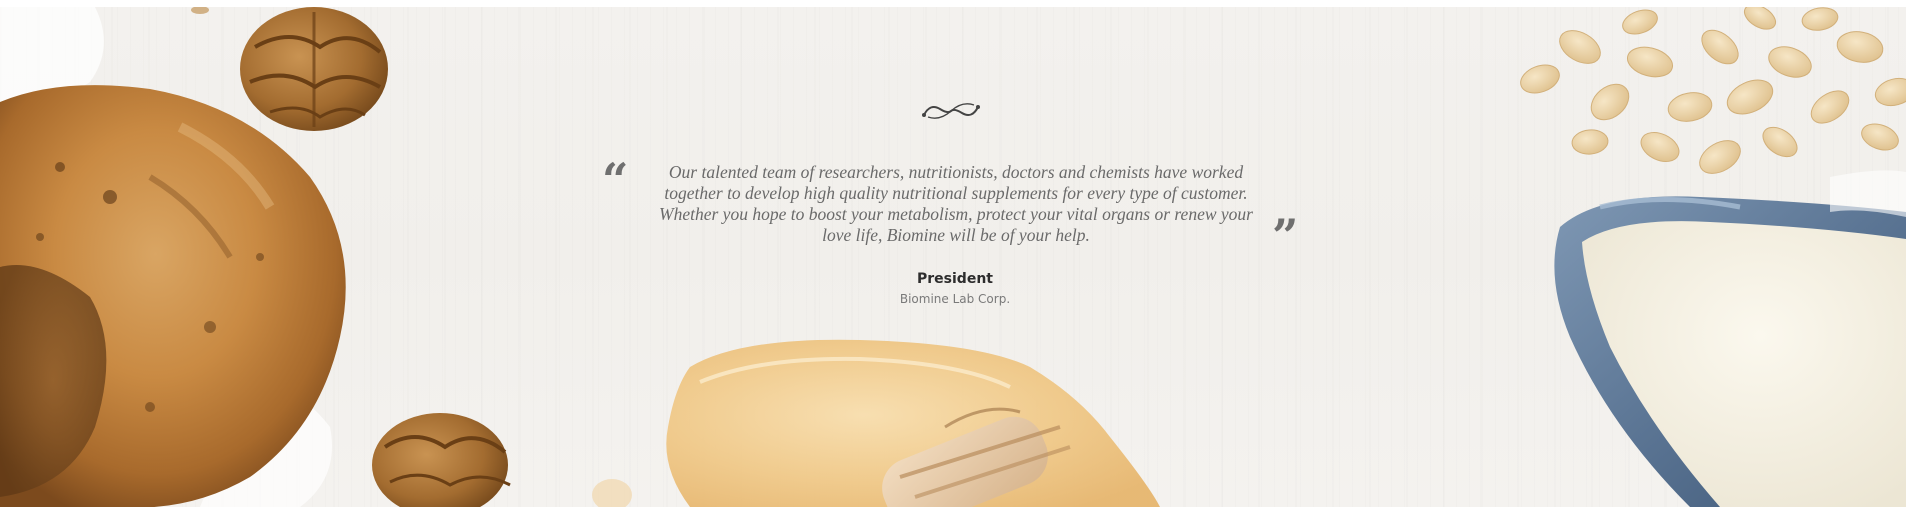  I want to click on open-quote-icon: “, so click(615, 180).